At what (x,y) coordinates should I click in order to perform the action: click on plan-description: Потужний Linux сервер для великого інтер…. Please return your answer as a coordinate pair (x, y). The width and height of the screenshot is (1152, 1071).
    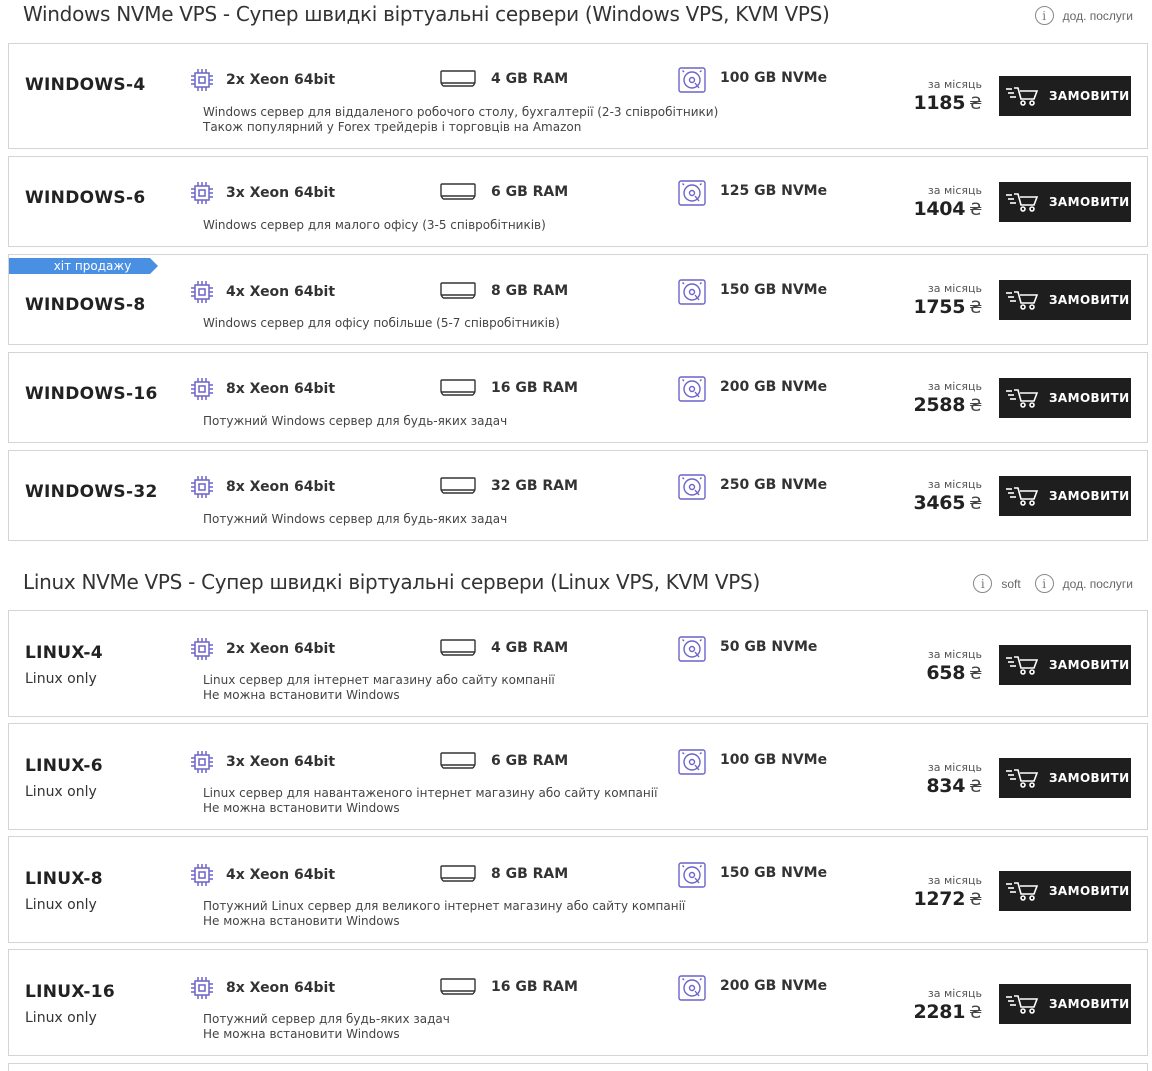
    Looking at the image, I should click on (444, 913).